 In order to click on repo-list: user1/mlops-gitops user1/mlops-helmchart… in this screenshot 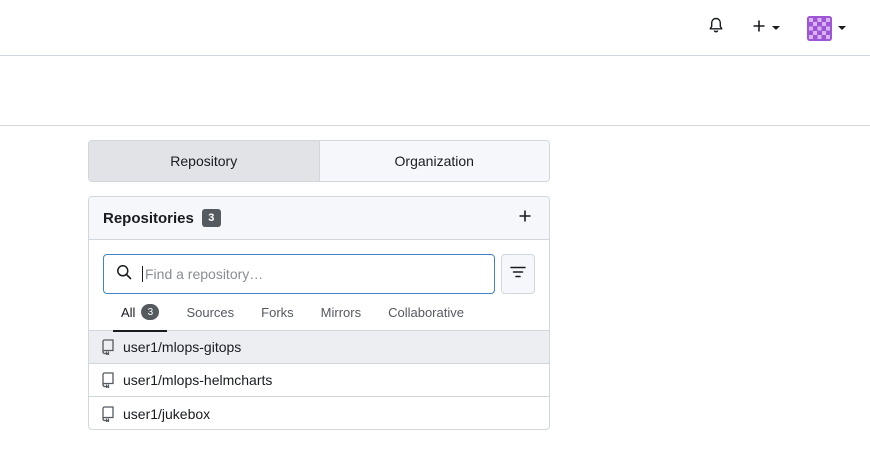, I will do `click(319, 380)`.